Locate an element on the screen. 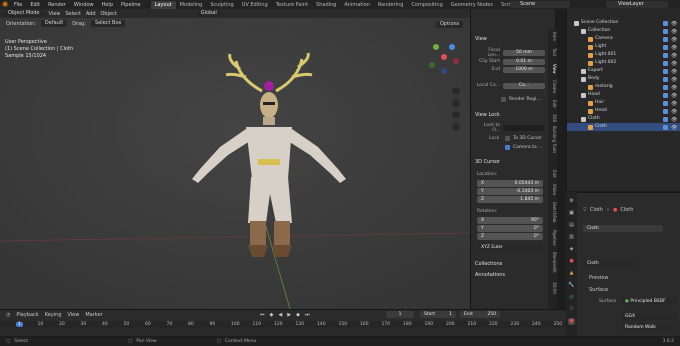  timeline-editor-icon: ◷ is located at coordinates (8, 315).